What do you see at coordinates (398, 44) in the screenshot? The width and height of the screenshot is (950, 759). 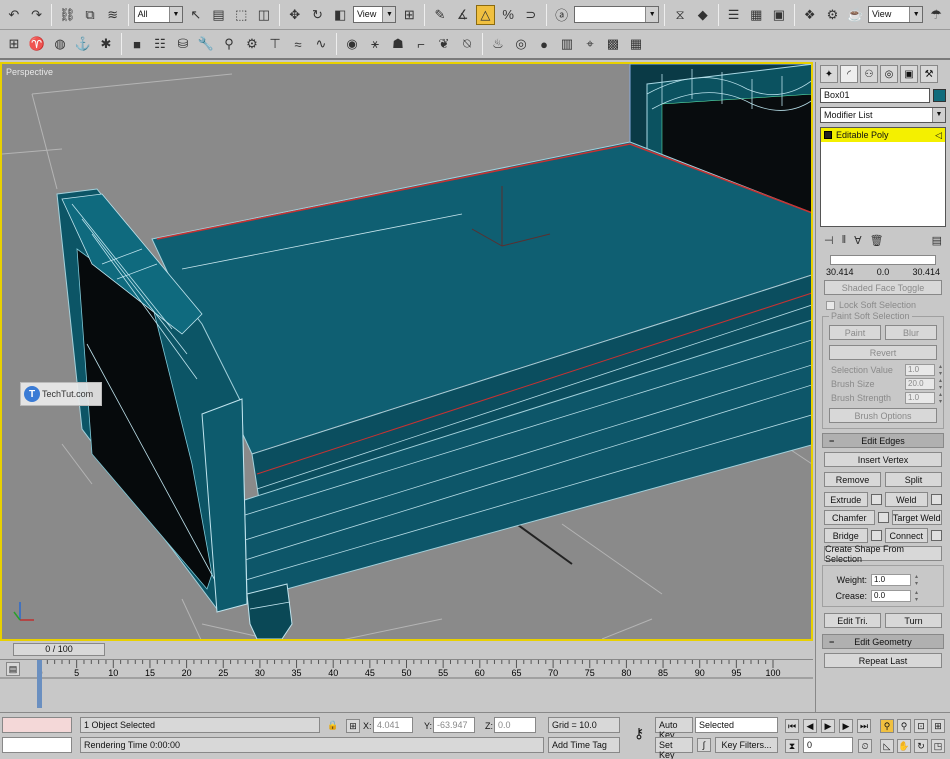 I see `cup-icon: ☗` at bounding box center [398, 44].